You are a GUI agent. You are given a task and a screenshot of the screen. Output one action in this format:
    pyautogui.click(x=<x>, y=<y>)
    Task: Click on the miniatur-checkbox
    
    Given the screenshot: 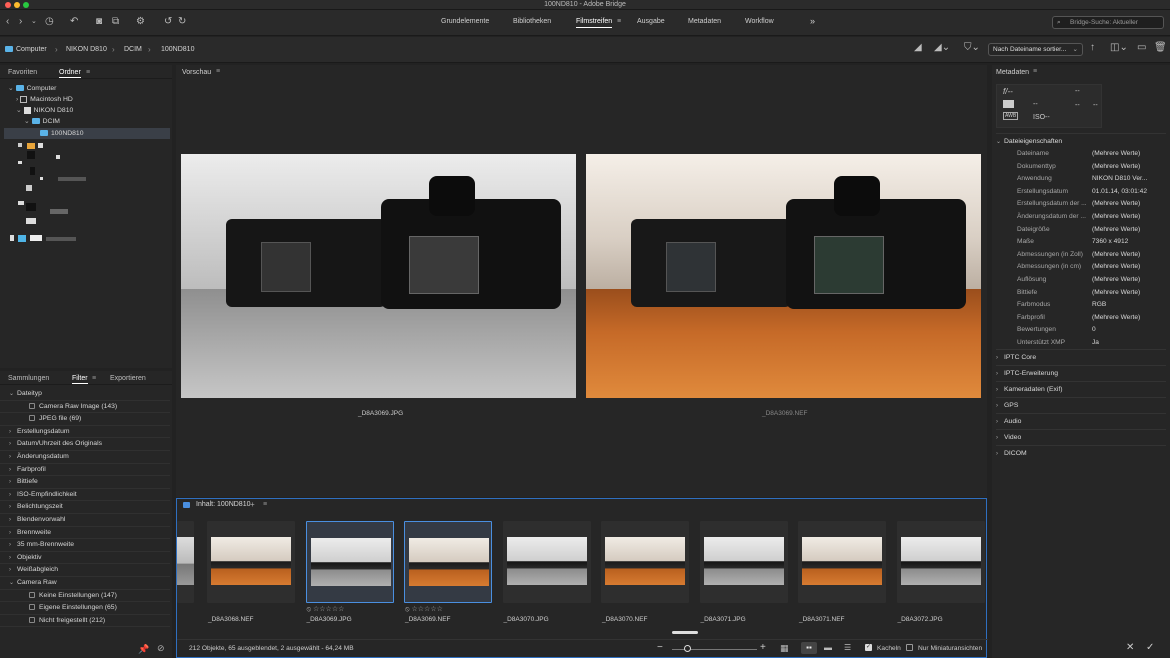 What is the action you would take?
    pyautogui.click(x=909, y=647)
    